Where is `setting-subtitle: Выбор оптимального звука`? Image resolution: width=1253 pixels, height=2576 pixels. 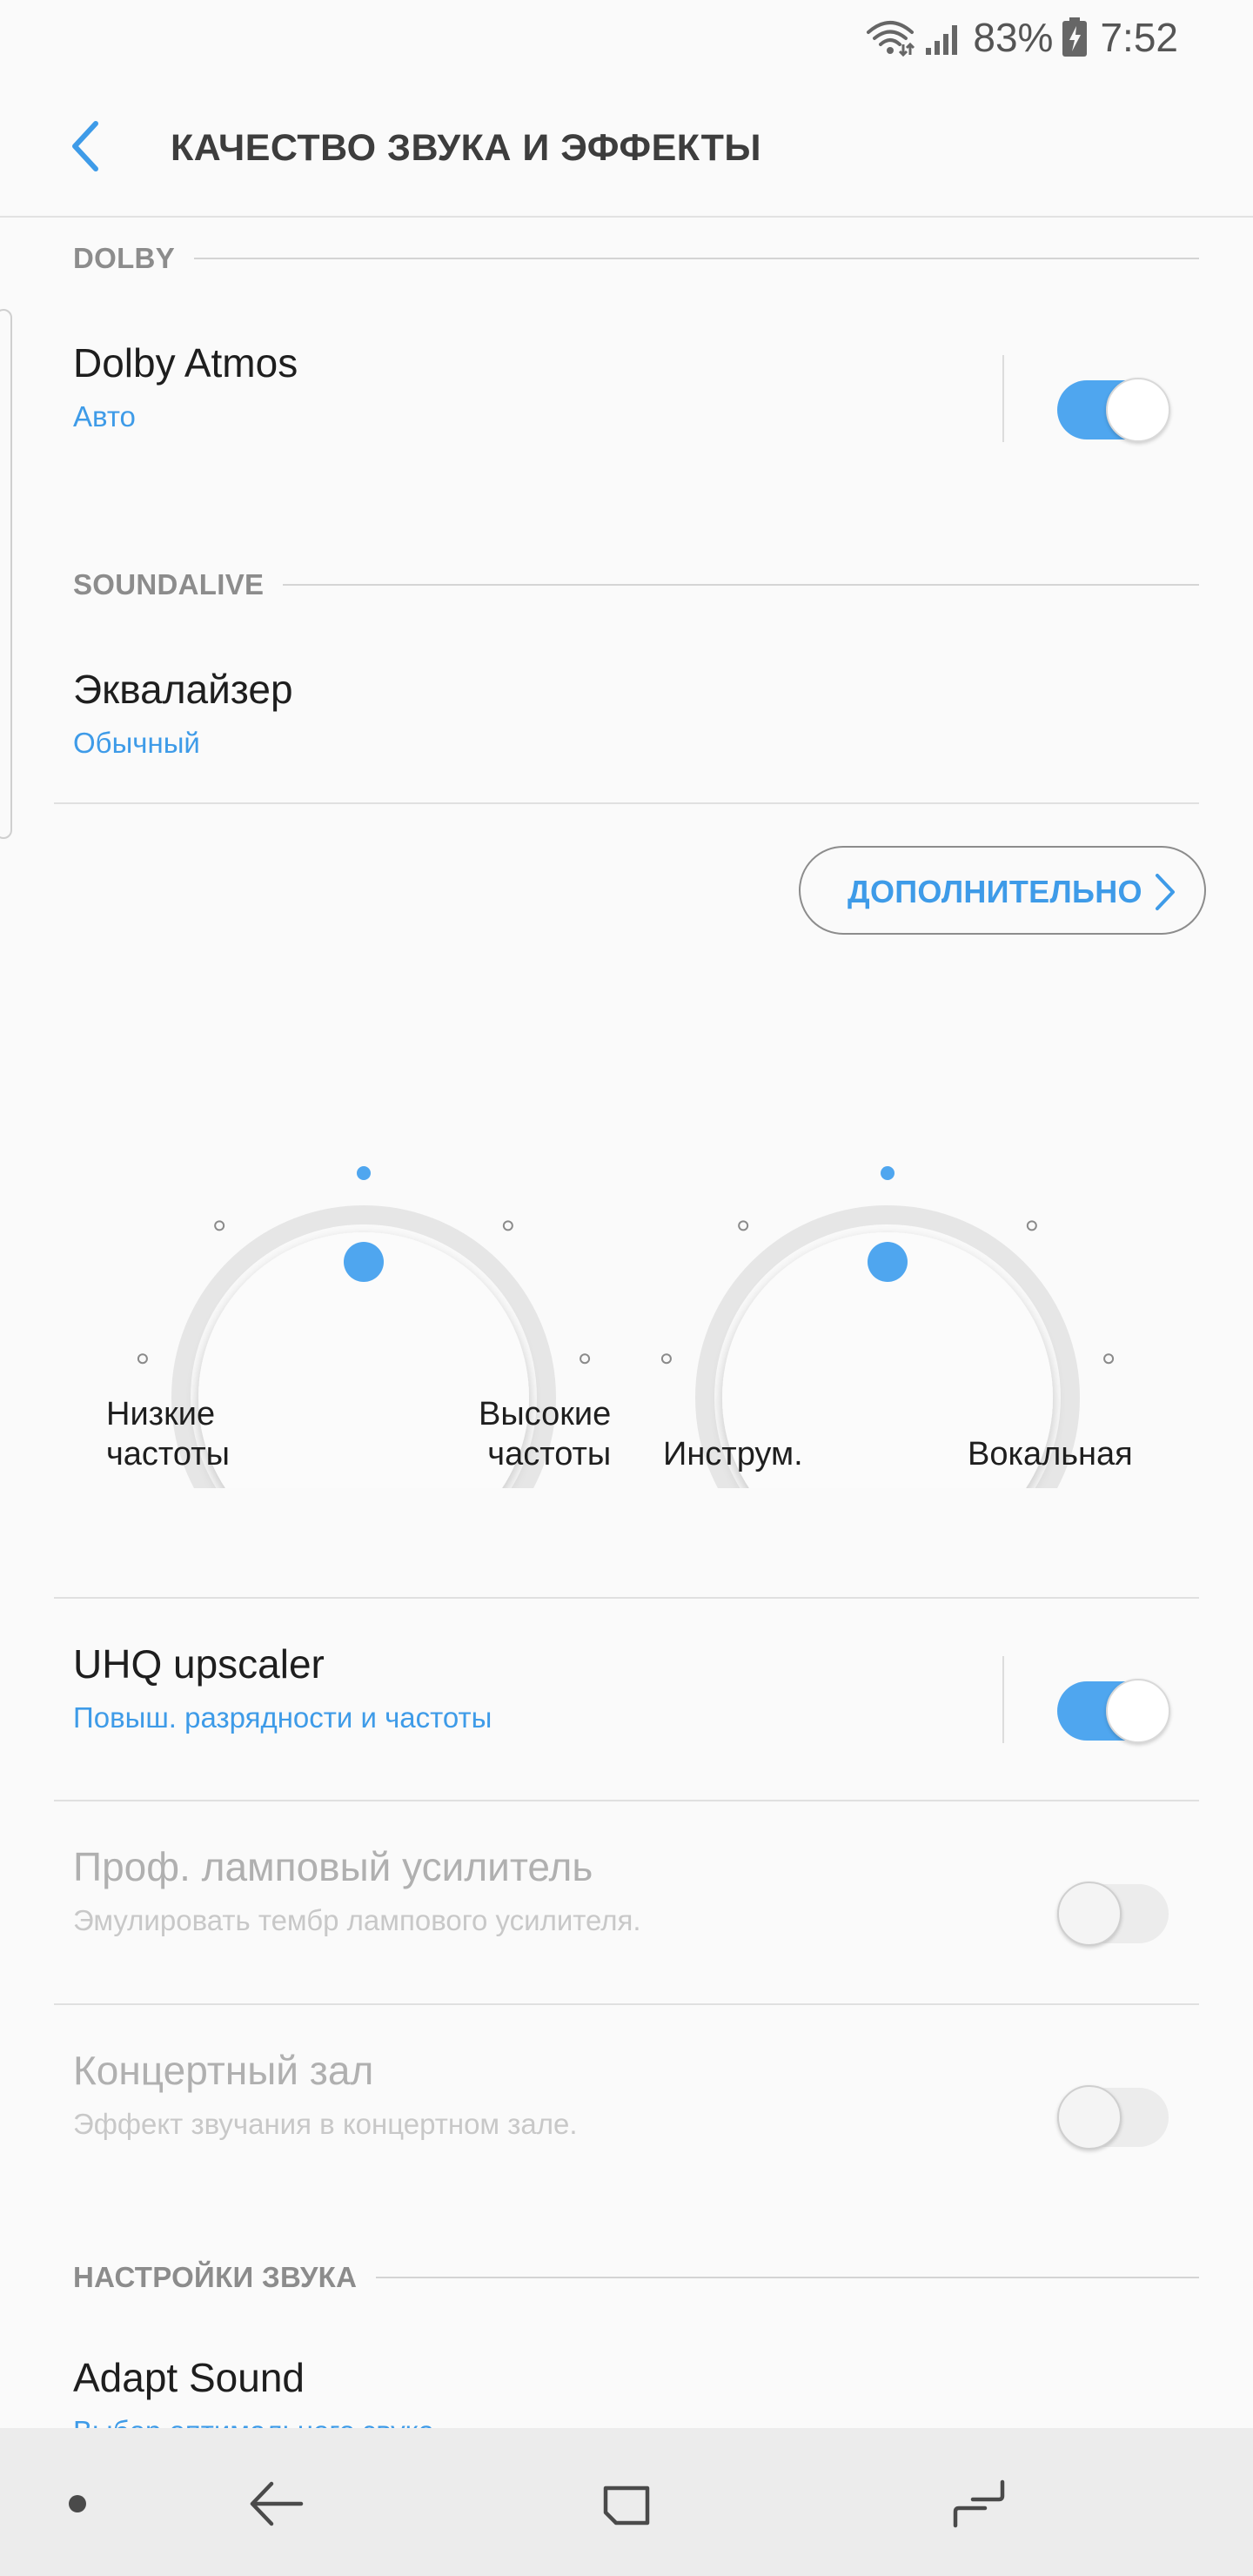
setting-subtitle: Выбор оптимального звука is located at coordinates (253, 2421).